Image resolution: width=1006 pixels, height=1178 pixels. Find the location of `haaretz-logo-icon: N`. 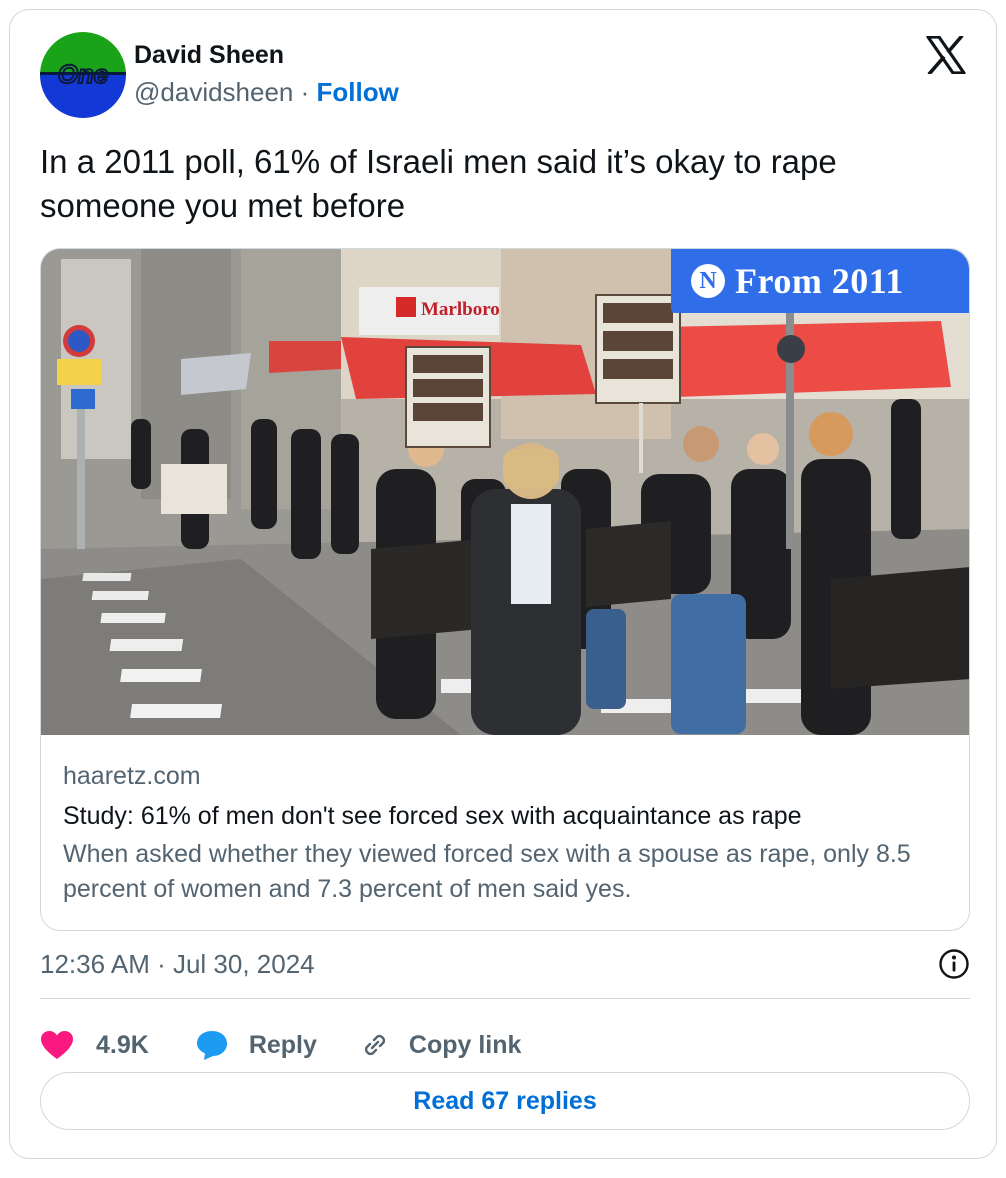

haaretz-logo-icon: N is located at coordinates (708, 281).